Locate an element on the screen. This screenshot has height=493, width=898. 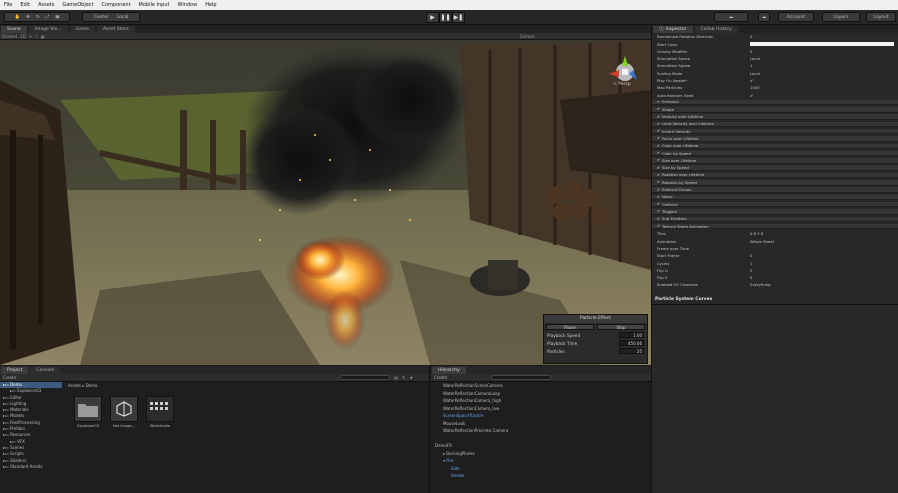
inspector-module-row: Emission is located at coordinates (775, 102).